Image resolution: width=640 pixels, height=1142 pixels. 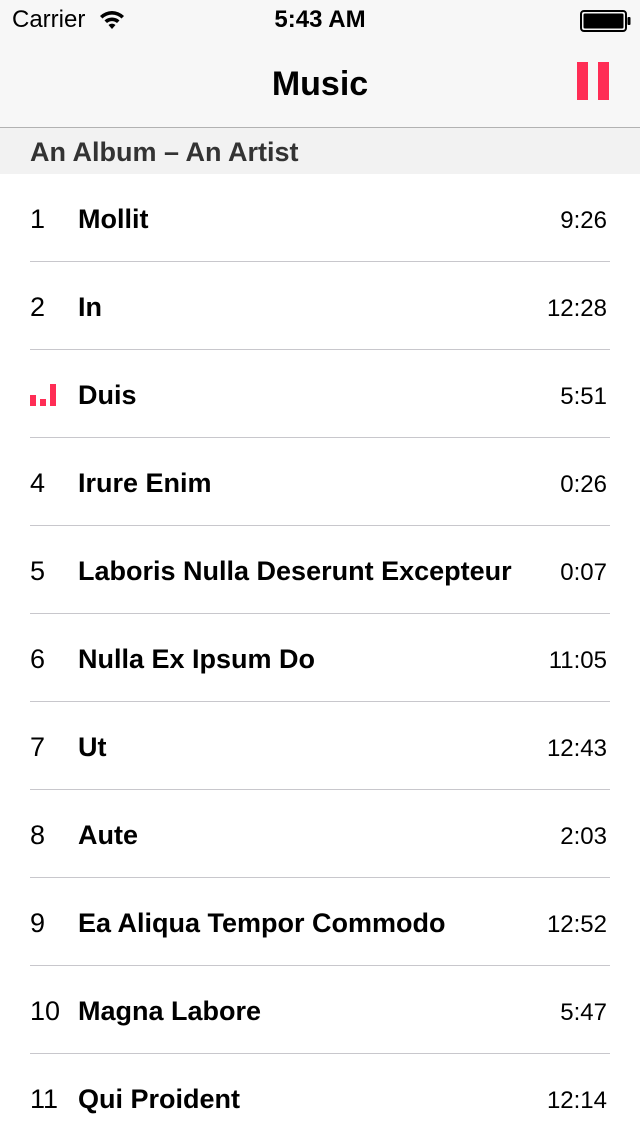 I want to click on track-row: 9 Ea Aliqua Tempor Commodo 12:52, so click(x=320, y=922).